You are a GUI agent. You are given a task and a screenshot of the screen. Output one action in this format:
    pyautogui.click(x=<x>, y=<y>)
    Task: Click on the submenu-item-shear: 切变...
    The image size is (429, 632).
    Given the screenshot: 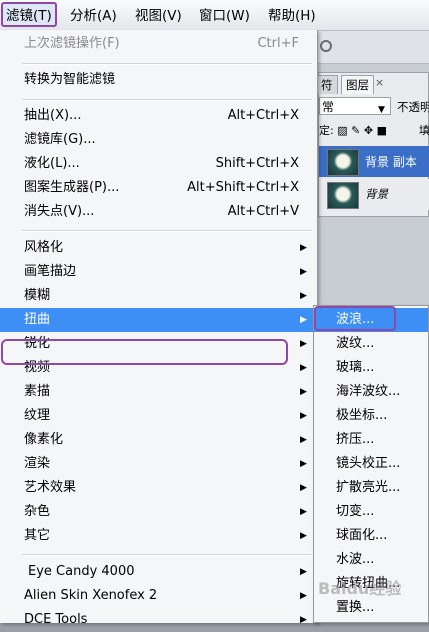 What is the action you would take?
    pyautogui.click(x=371, y=512)
    